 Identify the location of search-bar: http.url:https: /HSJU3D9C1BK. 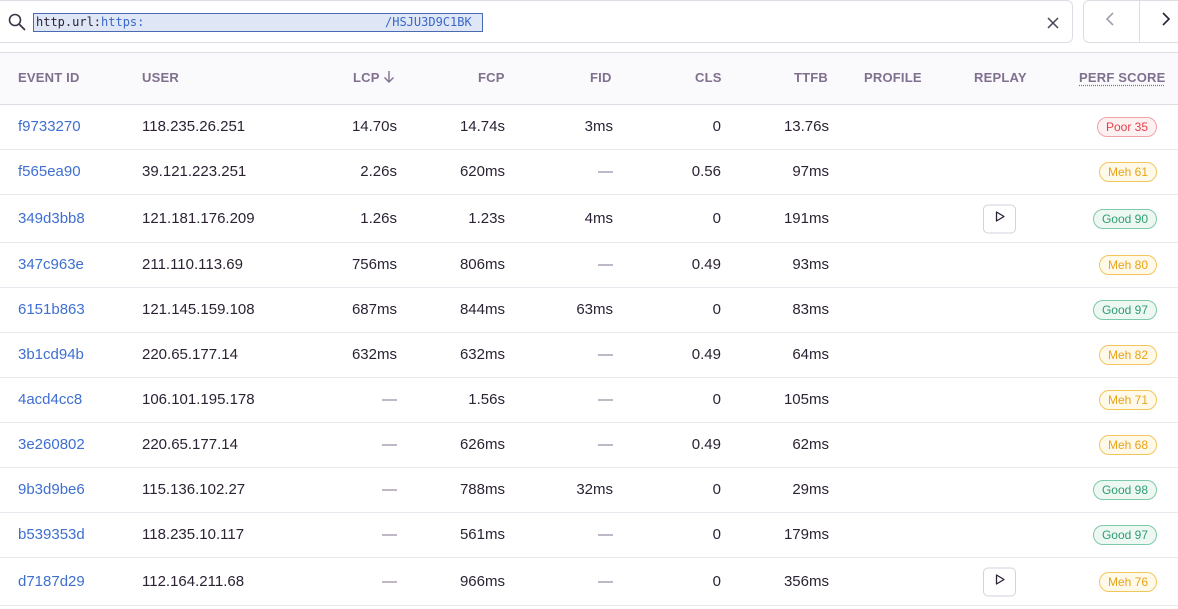
(536, 21).